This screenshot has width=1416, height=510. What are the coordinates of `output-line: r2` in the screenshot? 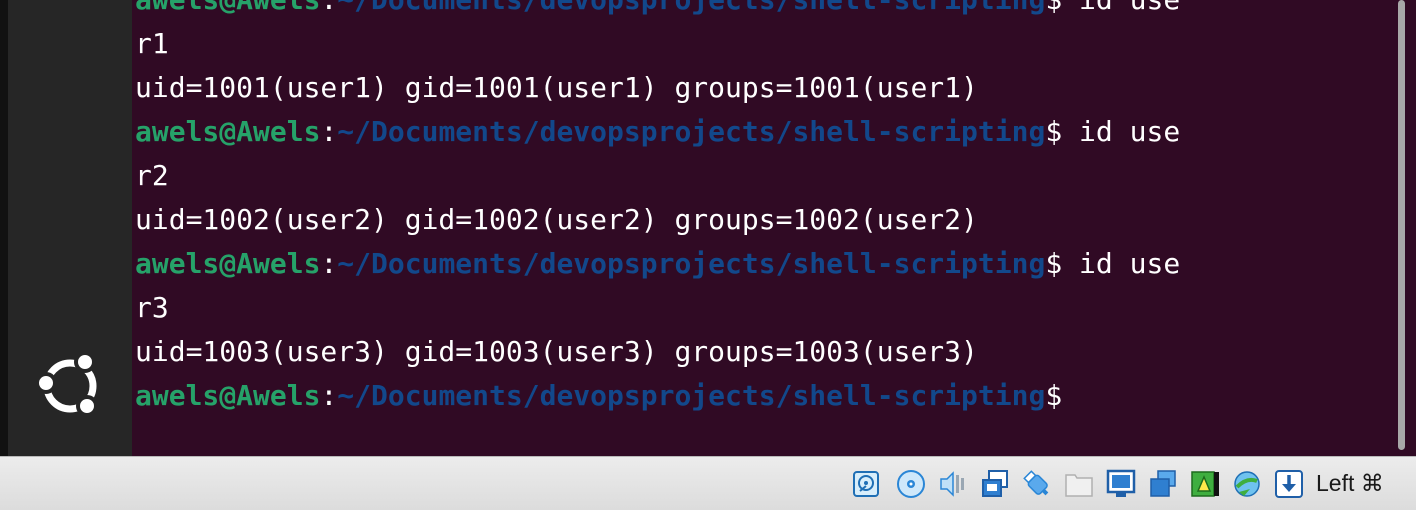 It's located at (152, 175).